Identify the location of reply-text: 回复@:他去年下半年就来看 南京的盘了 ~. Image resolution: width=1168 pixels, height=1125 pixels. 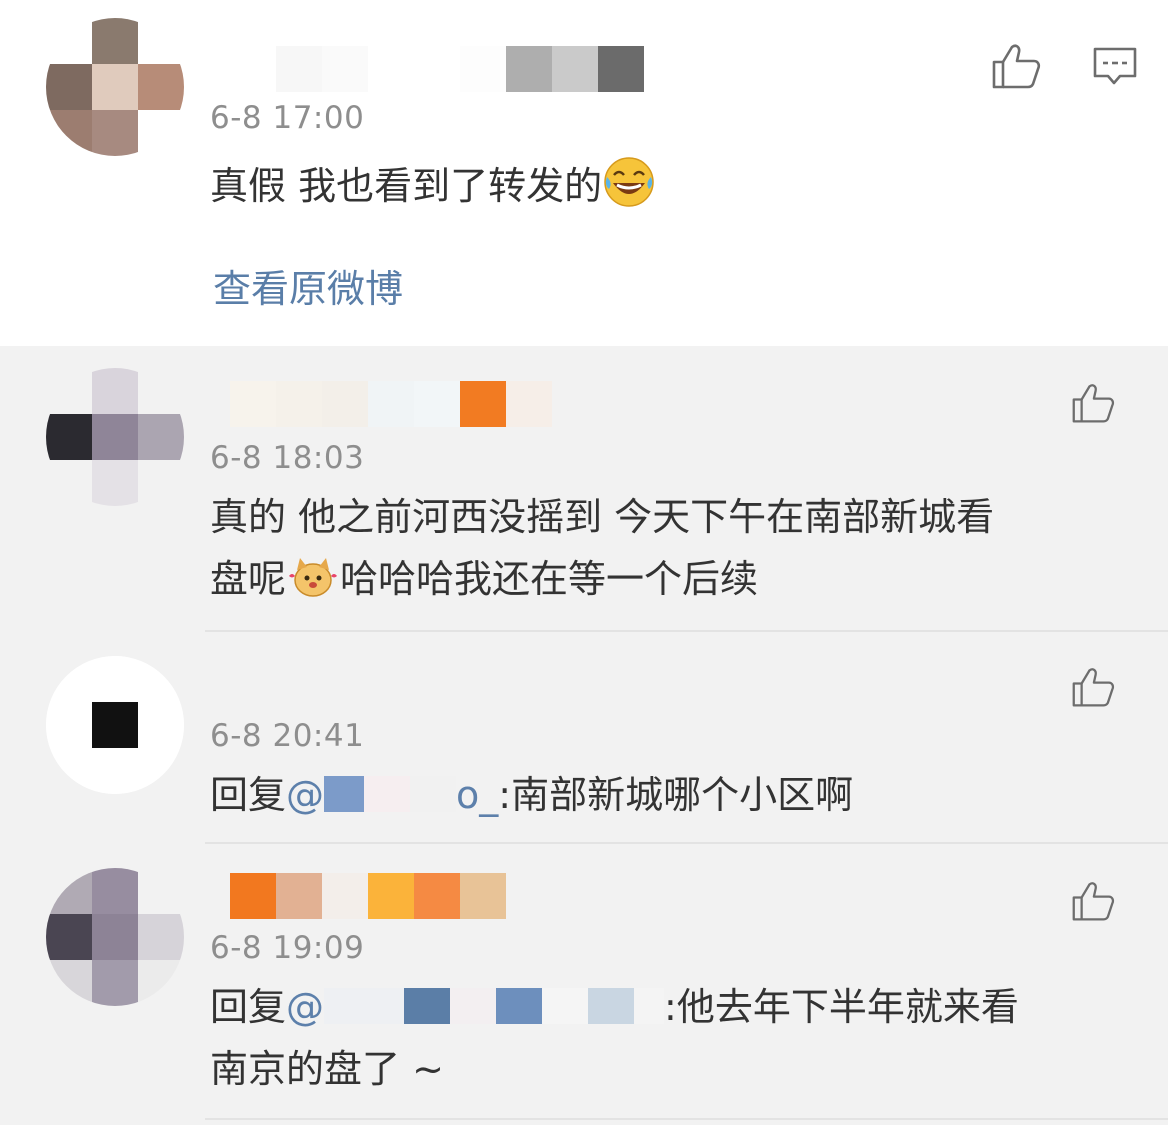
(660, 1038).